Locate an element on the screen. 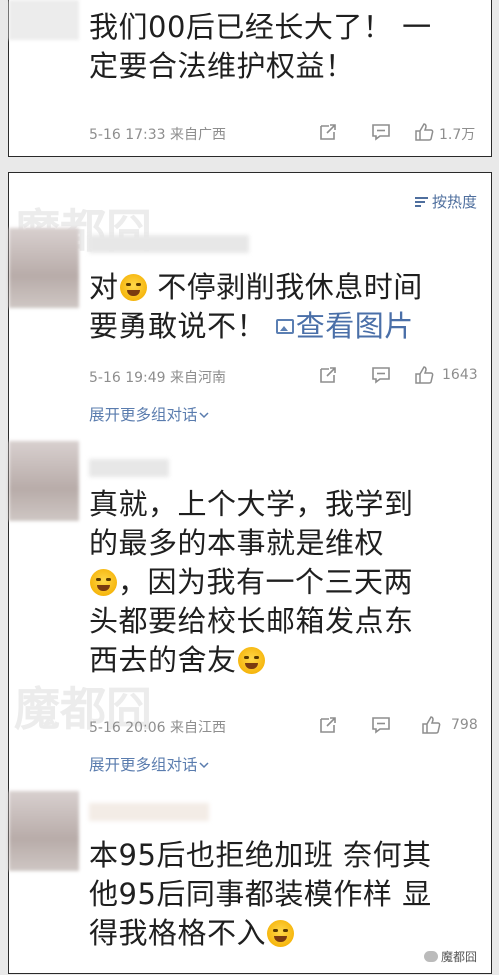 This screenshot has width=499, height=975. sort-icon is located at coordinates (421, 202).